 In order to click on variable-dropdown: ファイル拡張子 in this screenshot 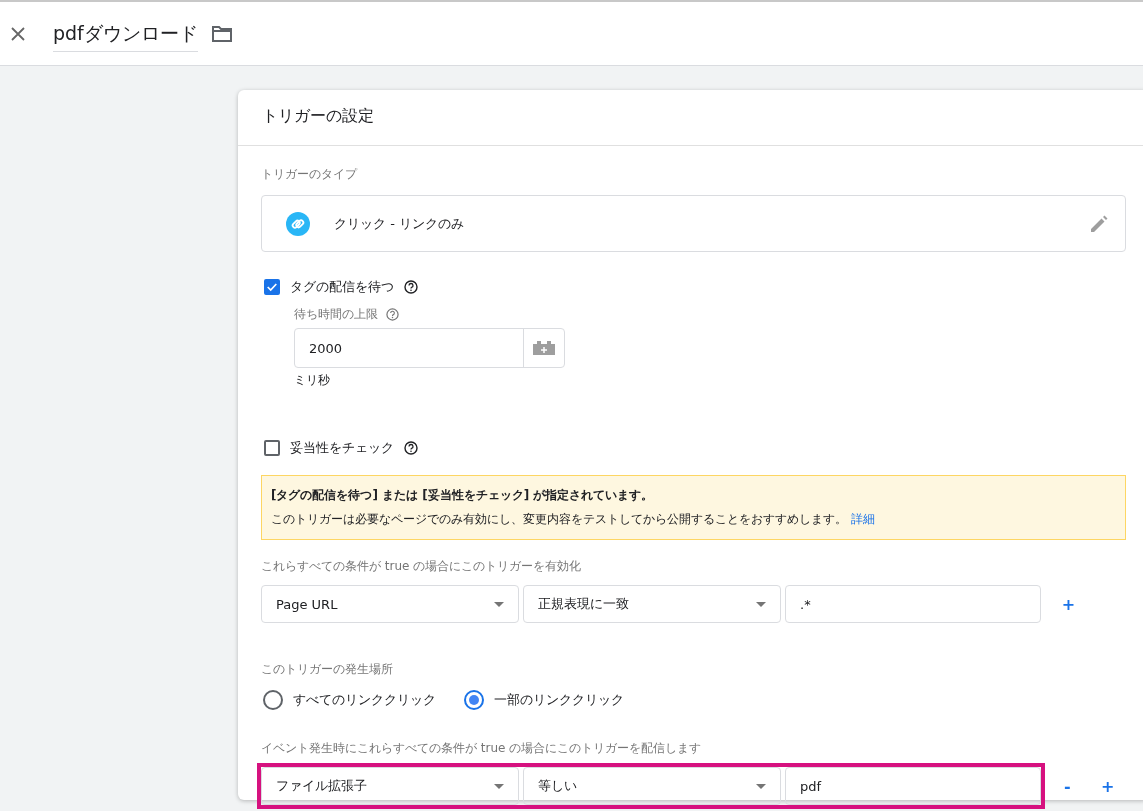, I will do `click(390, 786)`.